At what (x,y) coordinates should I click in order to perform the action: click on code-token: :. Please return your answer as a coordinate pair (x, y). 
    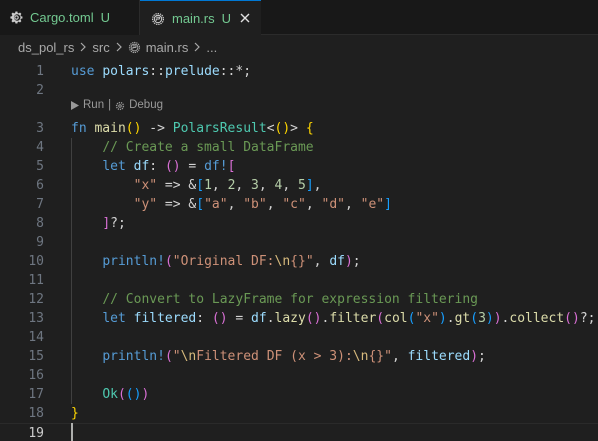
    Looking at the image, I should click on (157, 166).